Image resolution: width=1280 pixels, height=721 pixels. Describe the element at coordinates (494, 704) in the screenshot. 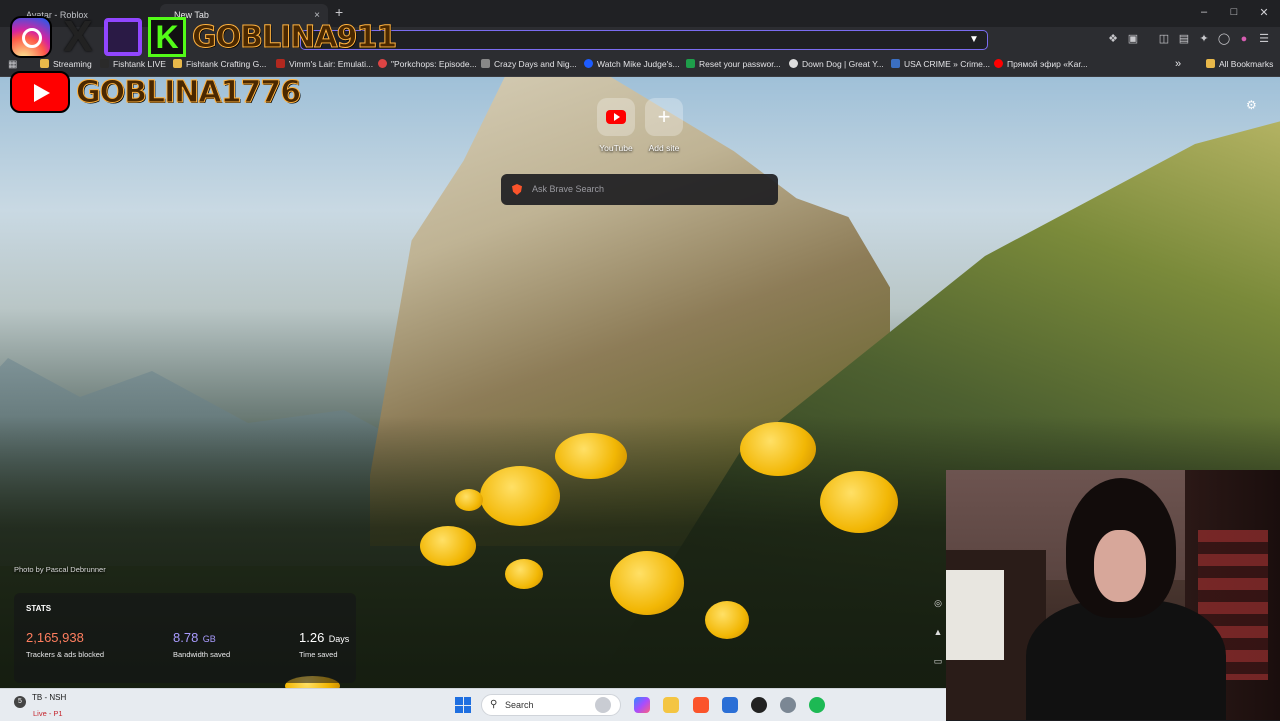

I see `search-icon: ⚲` at that location.